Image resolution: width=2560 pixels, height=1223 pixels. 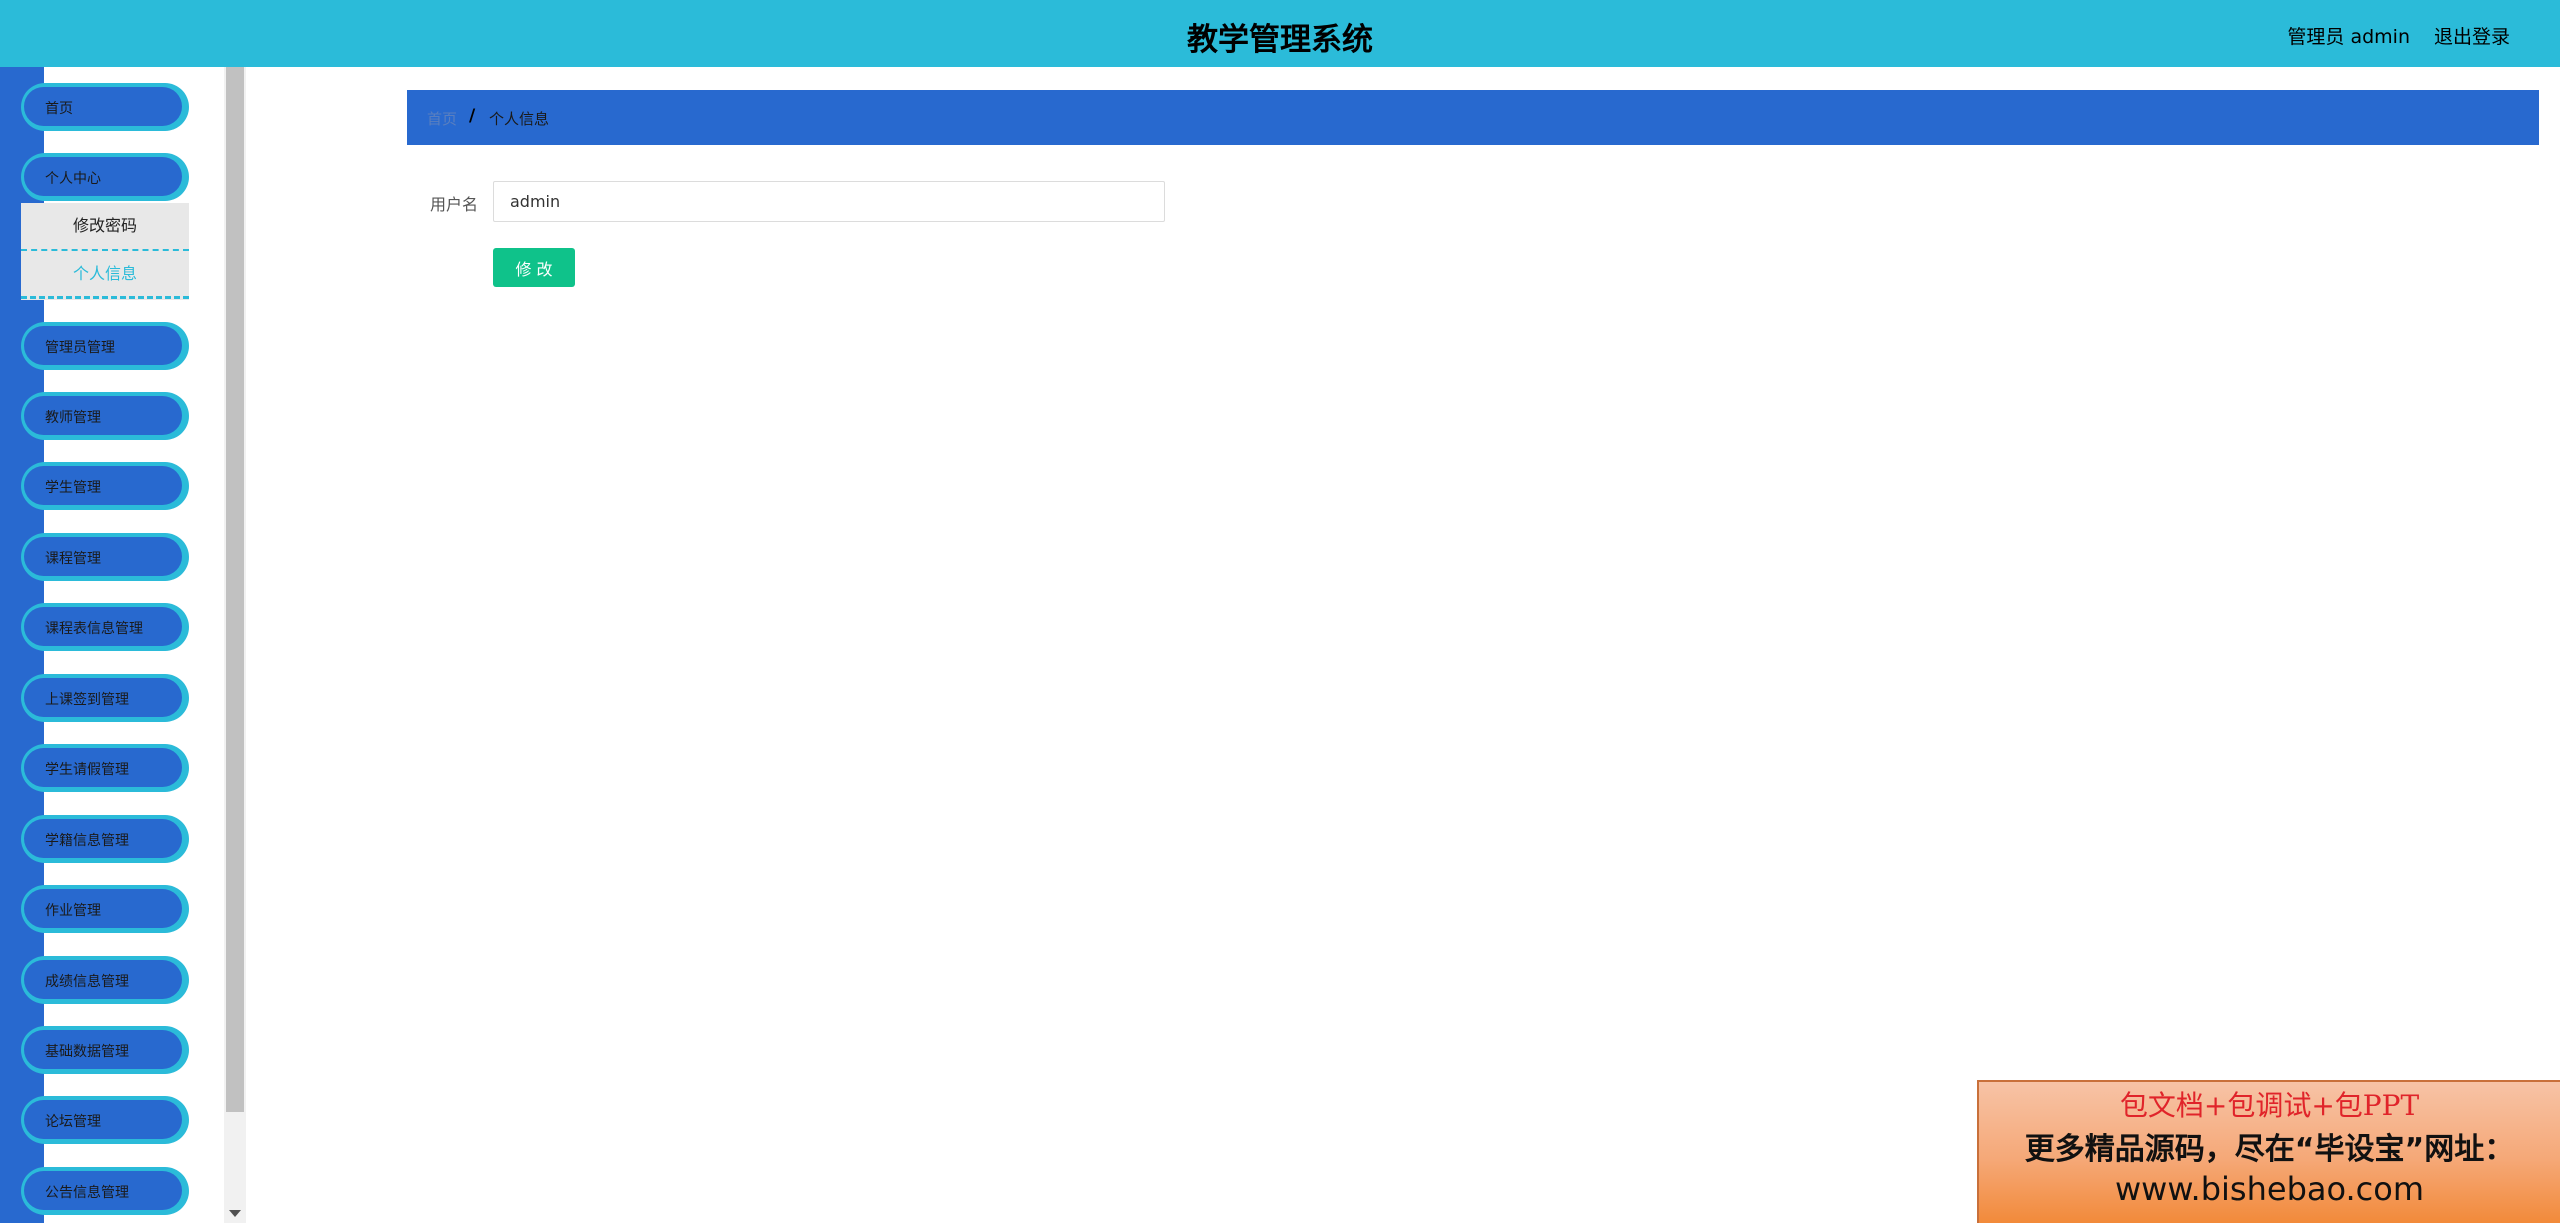 I want to click on sidebar-item-signin-management: 上课签到管理, so click(x=105, y=698).